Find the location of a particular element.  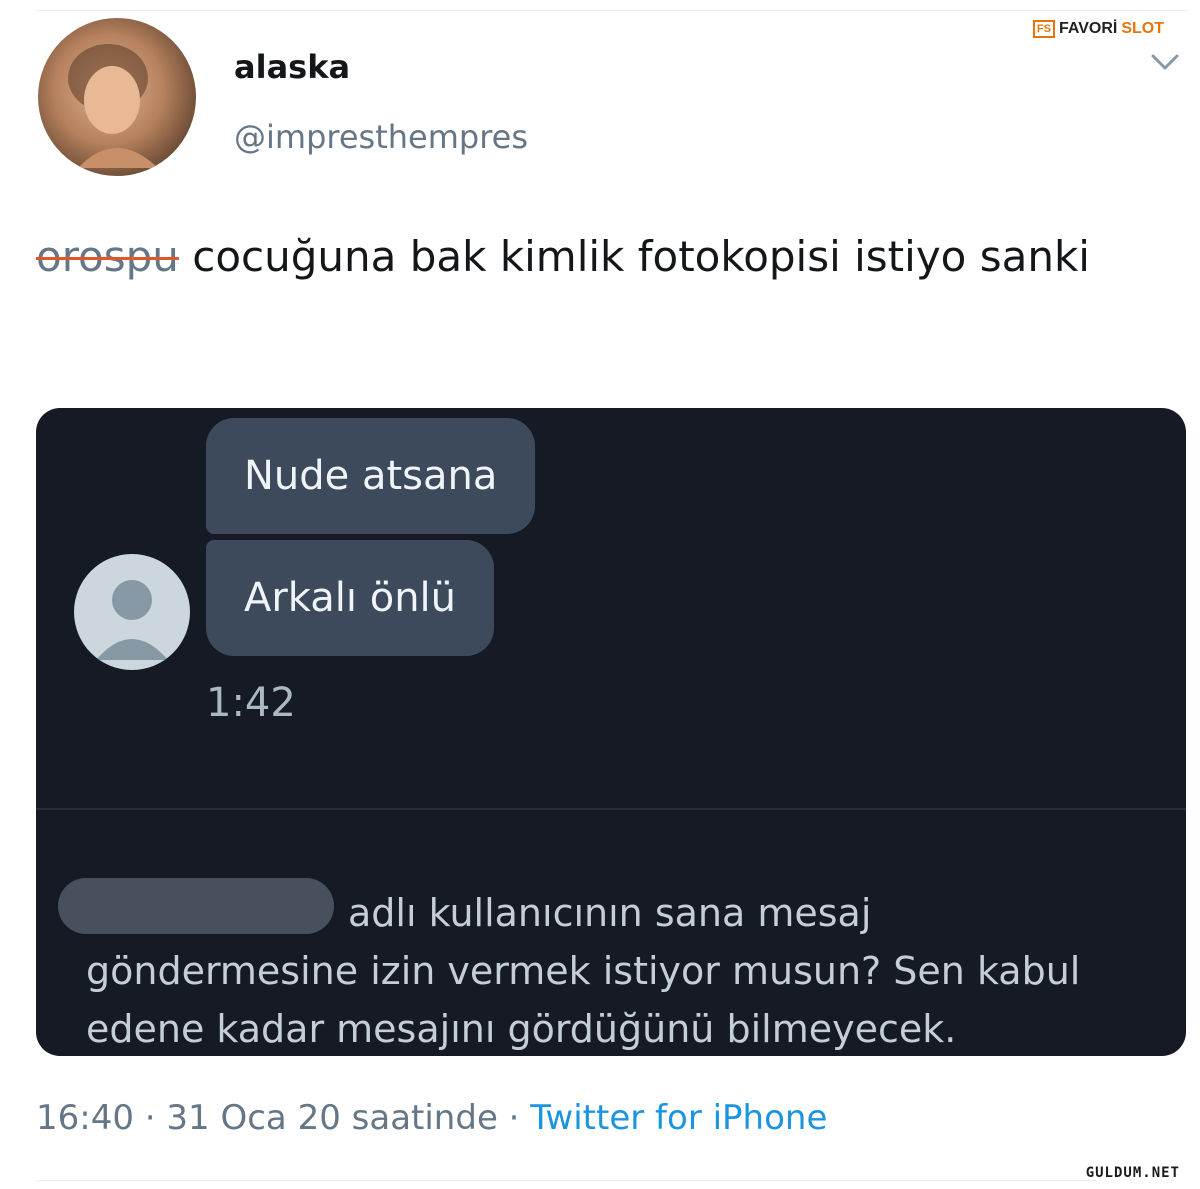

tweet-source-link: Twitter for iPhone is located at coordinates (678, 1118).